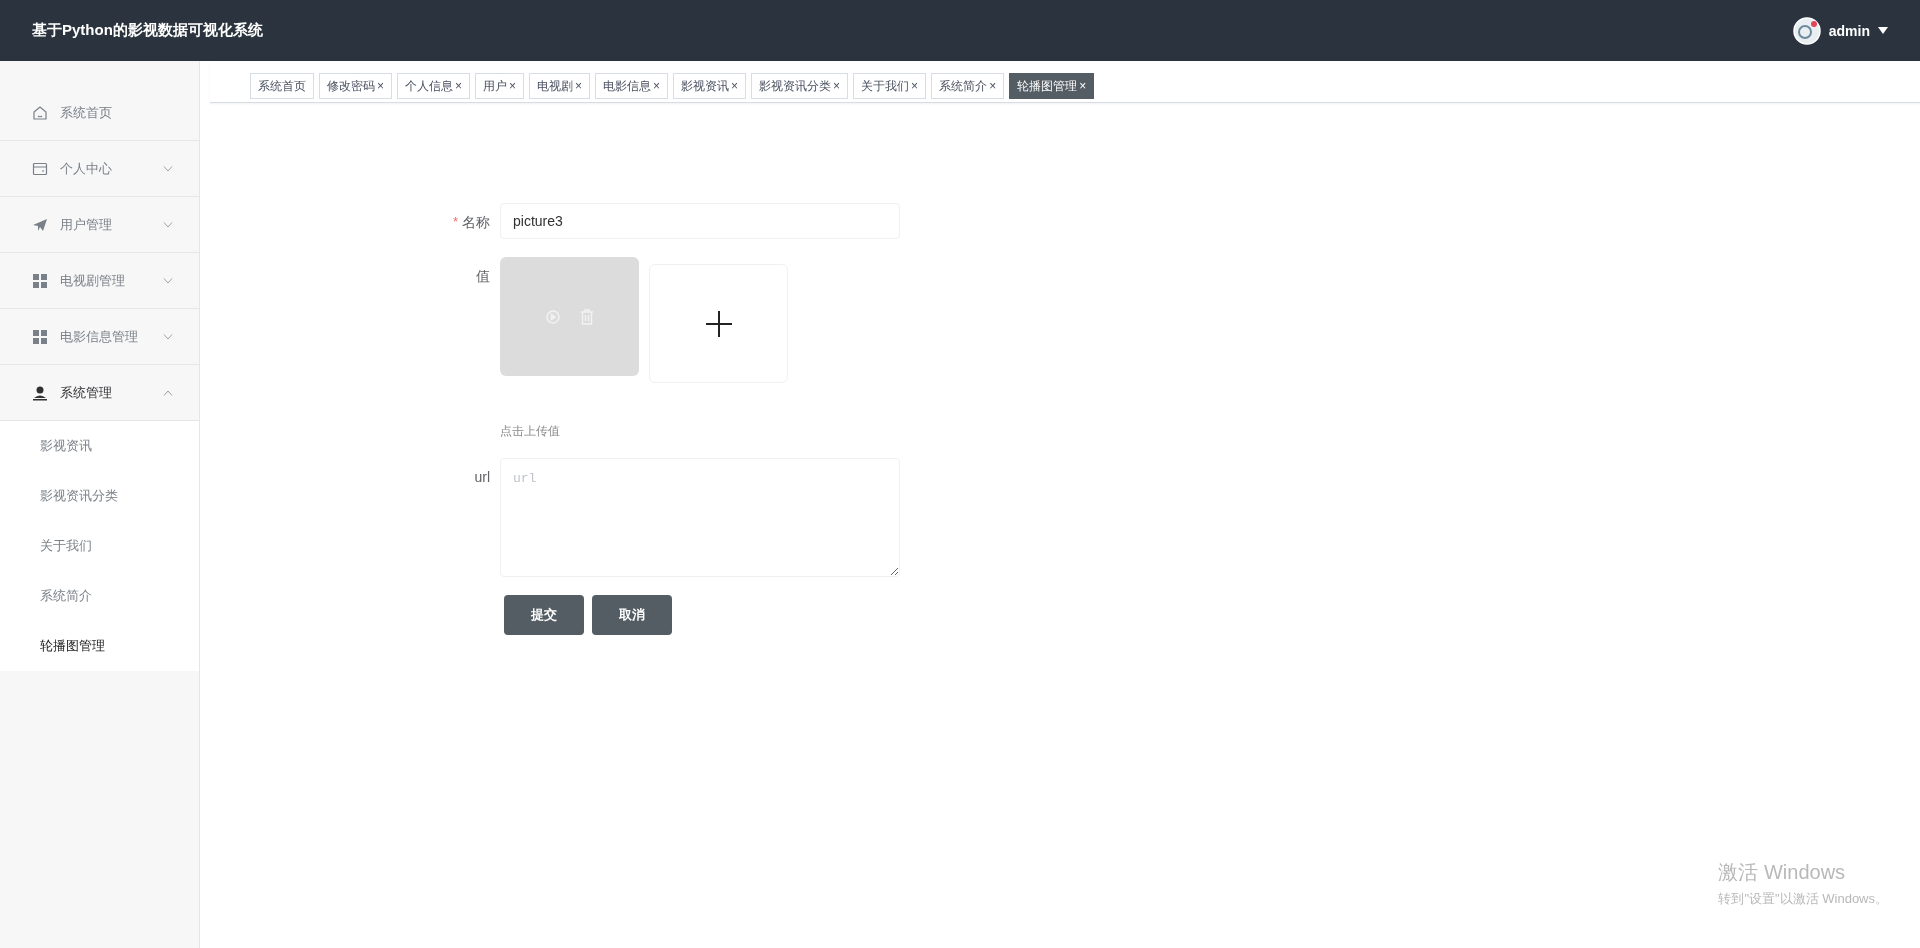 The width and height of the screenshot is (1920, 948). What do you see at coordinates (40, 392) in the screenshot?
I see `user-icon` at bounding box center [40, 392].